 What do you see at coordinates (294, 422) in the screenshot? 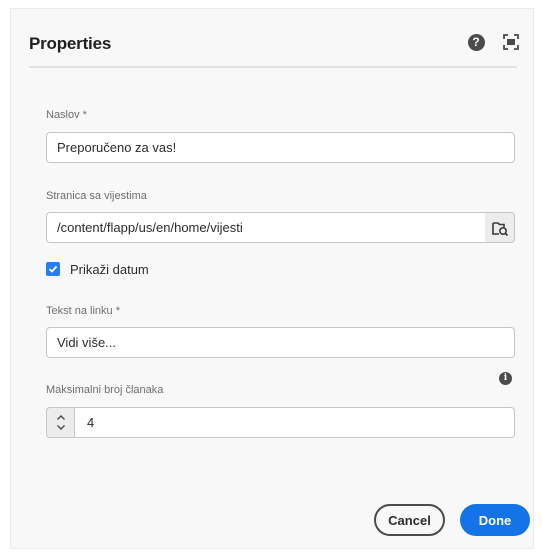
I see `max-clanaka-input: 4` at bounding box center [294, 422].